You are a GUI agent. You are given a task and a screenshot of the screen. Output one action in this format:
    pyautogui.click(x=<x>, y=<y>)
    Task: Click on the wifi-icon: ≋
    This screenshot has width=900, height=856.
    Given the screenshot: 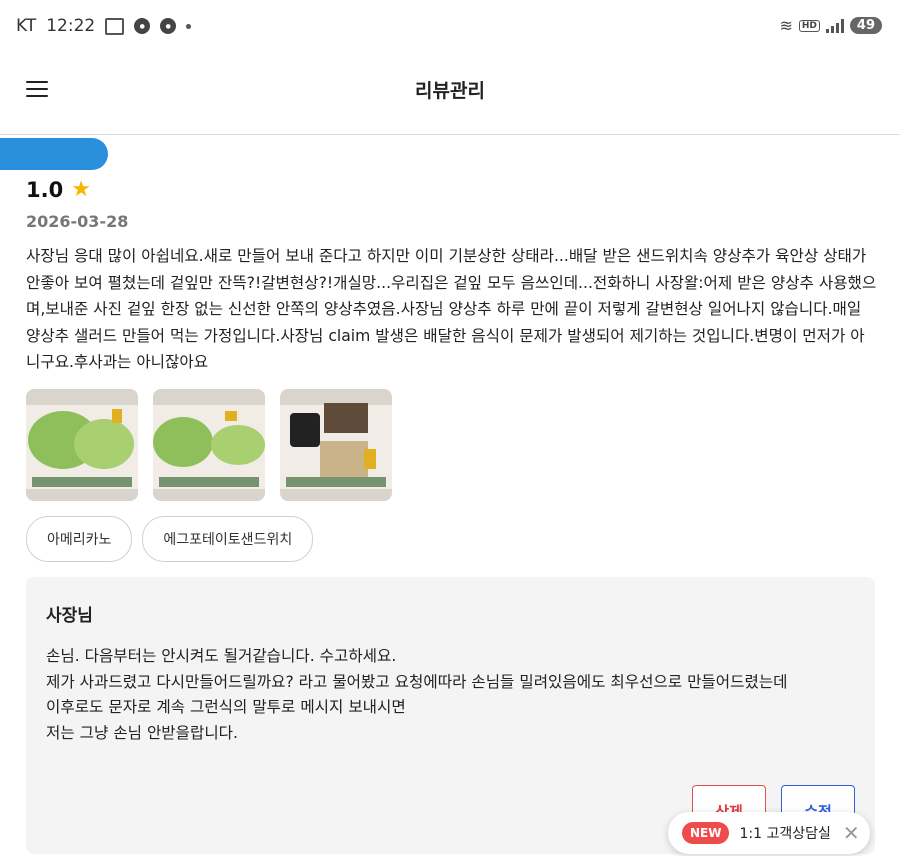 What is the action you would take?
    pyautogui.click(x=786, y=25)
    